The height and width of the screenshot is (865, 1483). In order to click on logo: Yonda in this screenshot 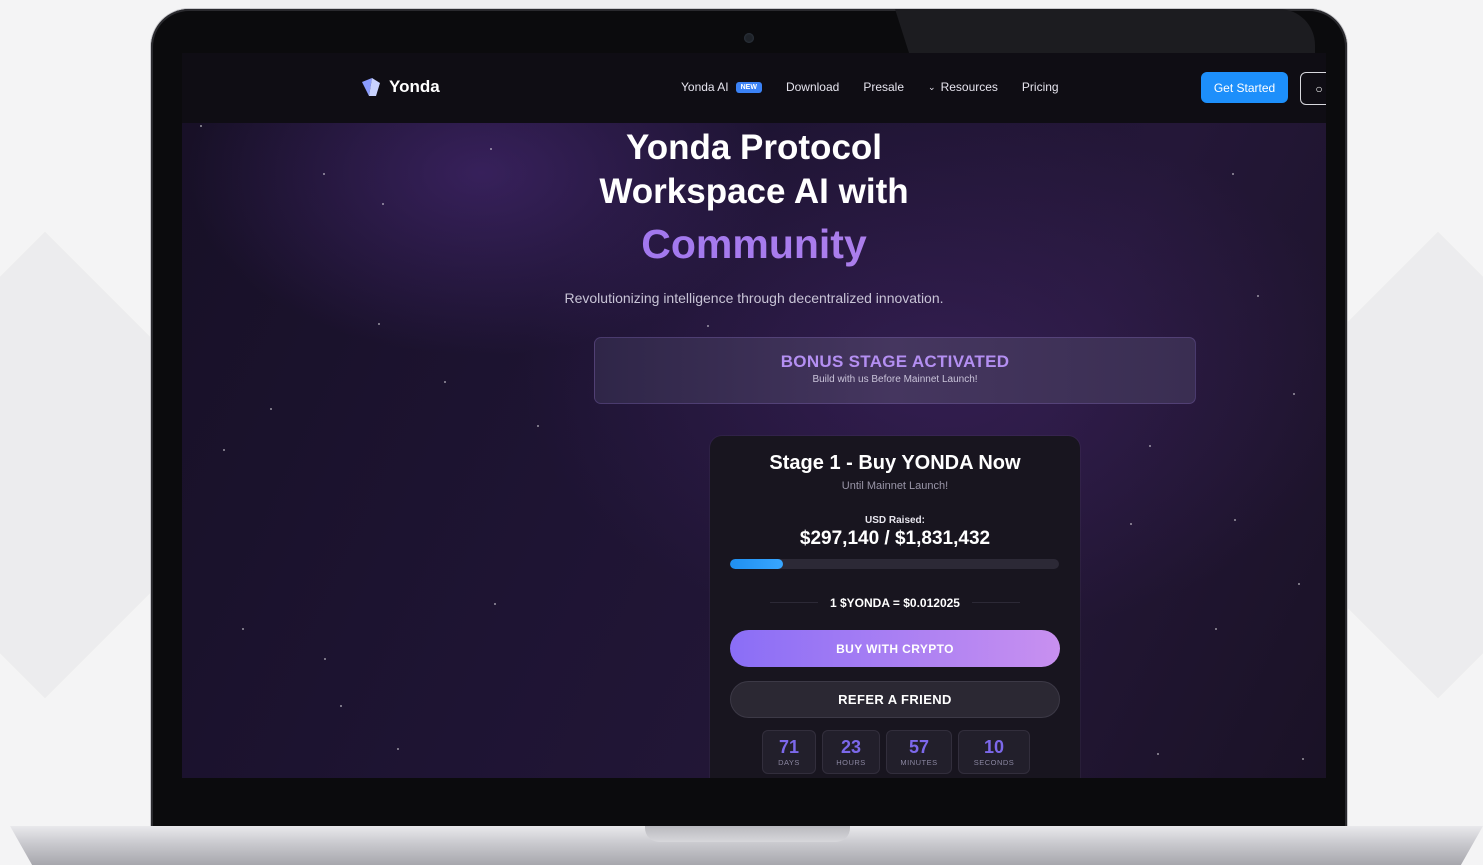, I will do `click(400, 87)`.